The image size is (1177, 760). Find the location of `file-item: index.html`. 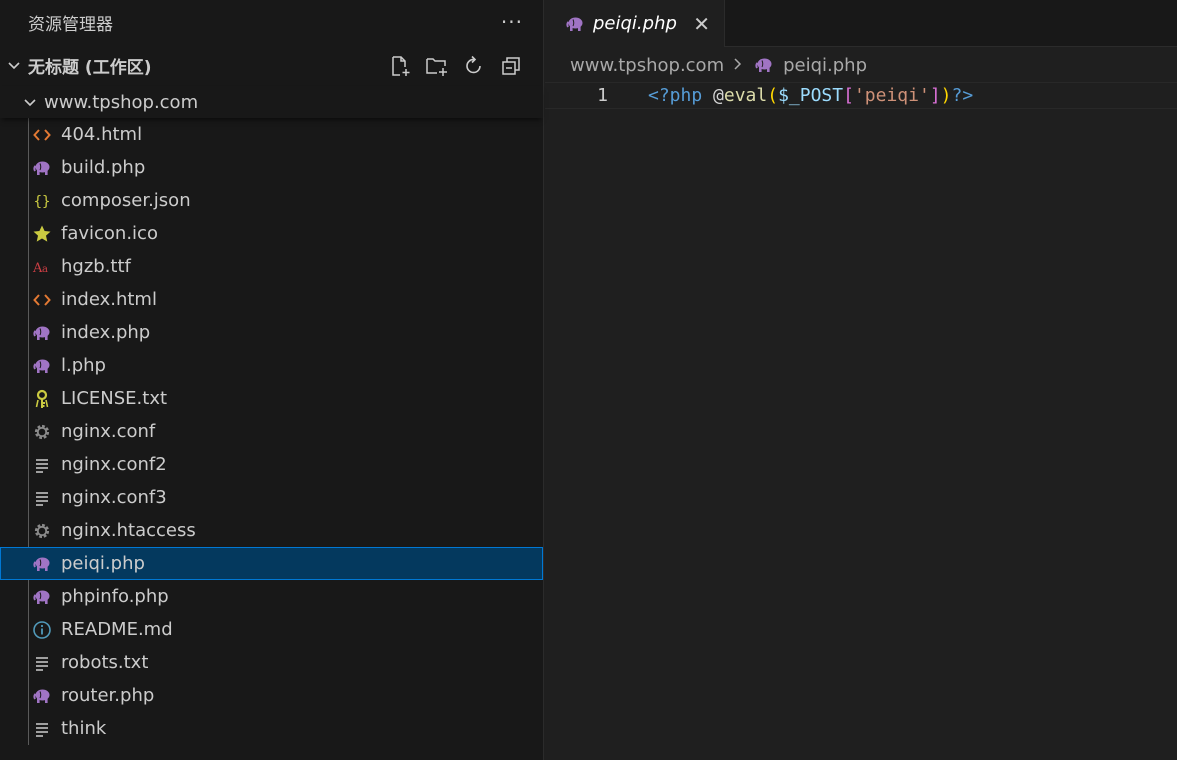

file-item: index.html is located at coordinates (271, 299).